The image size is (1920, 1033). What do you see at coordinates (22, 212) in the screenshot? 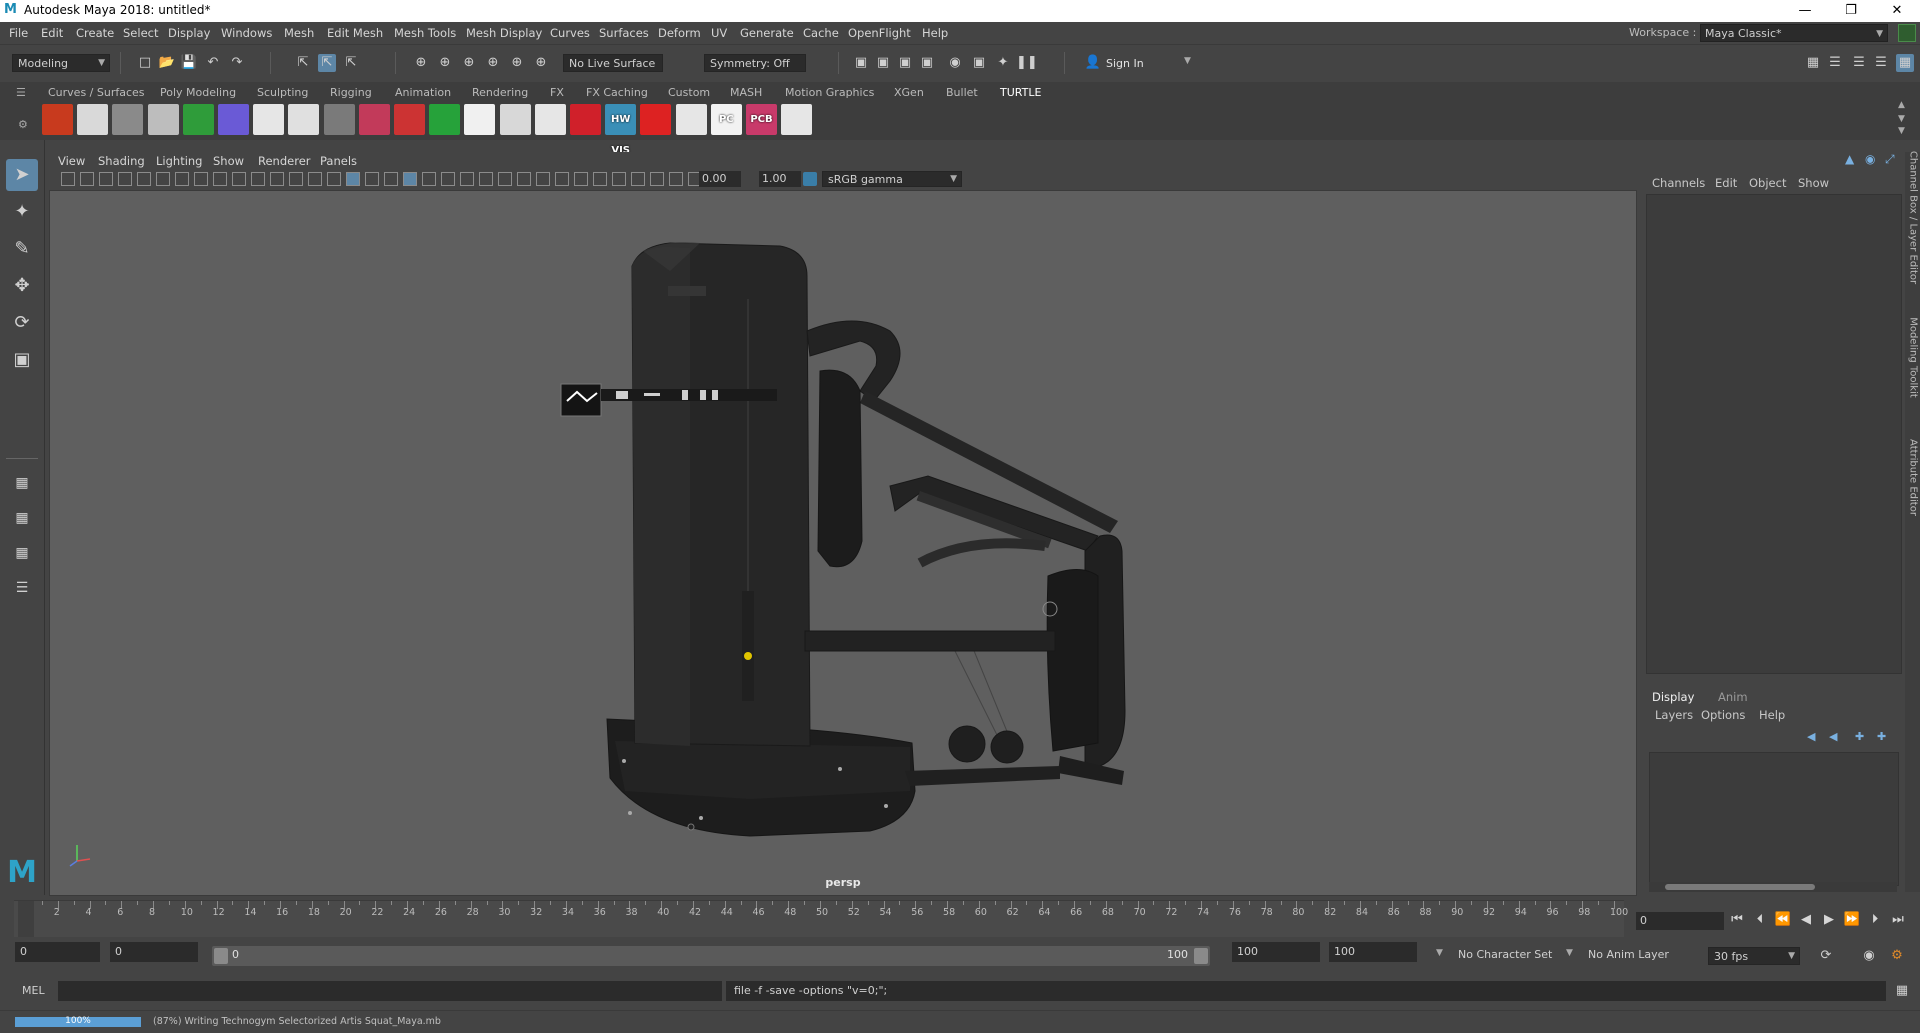
I see `lasso-tool-icon: ✦` at bounding box center [22, 212].